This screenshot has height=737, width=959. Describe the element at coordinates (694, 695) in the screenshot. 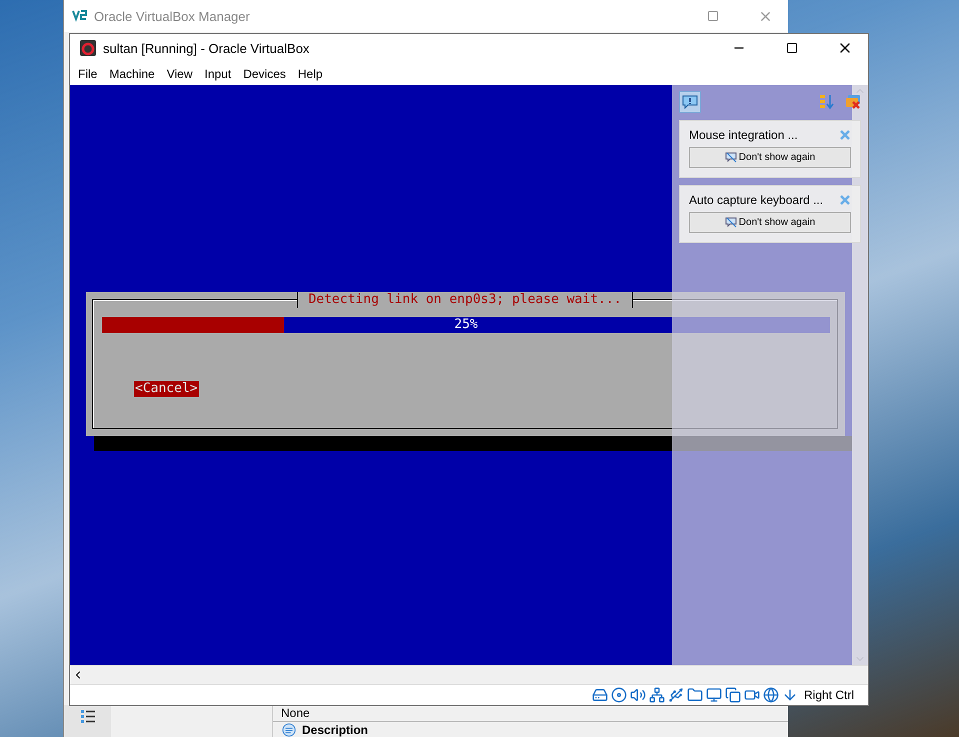

I see `folder-icon` at that location.